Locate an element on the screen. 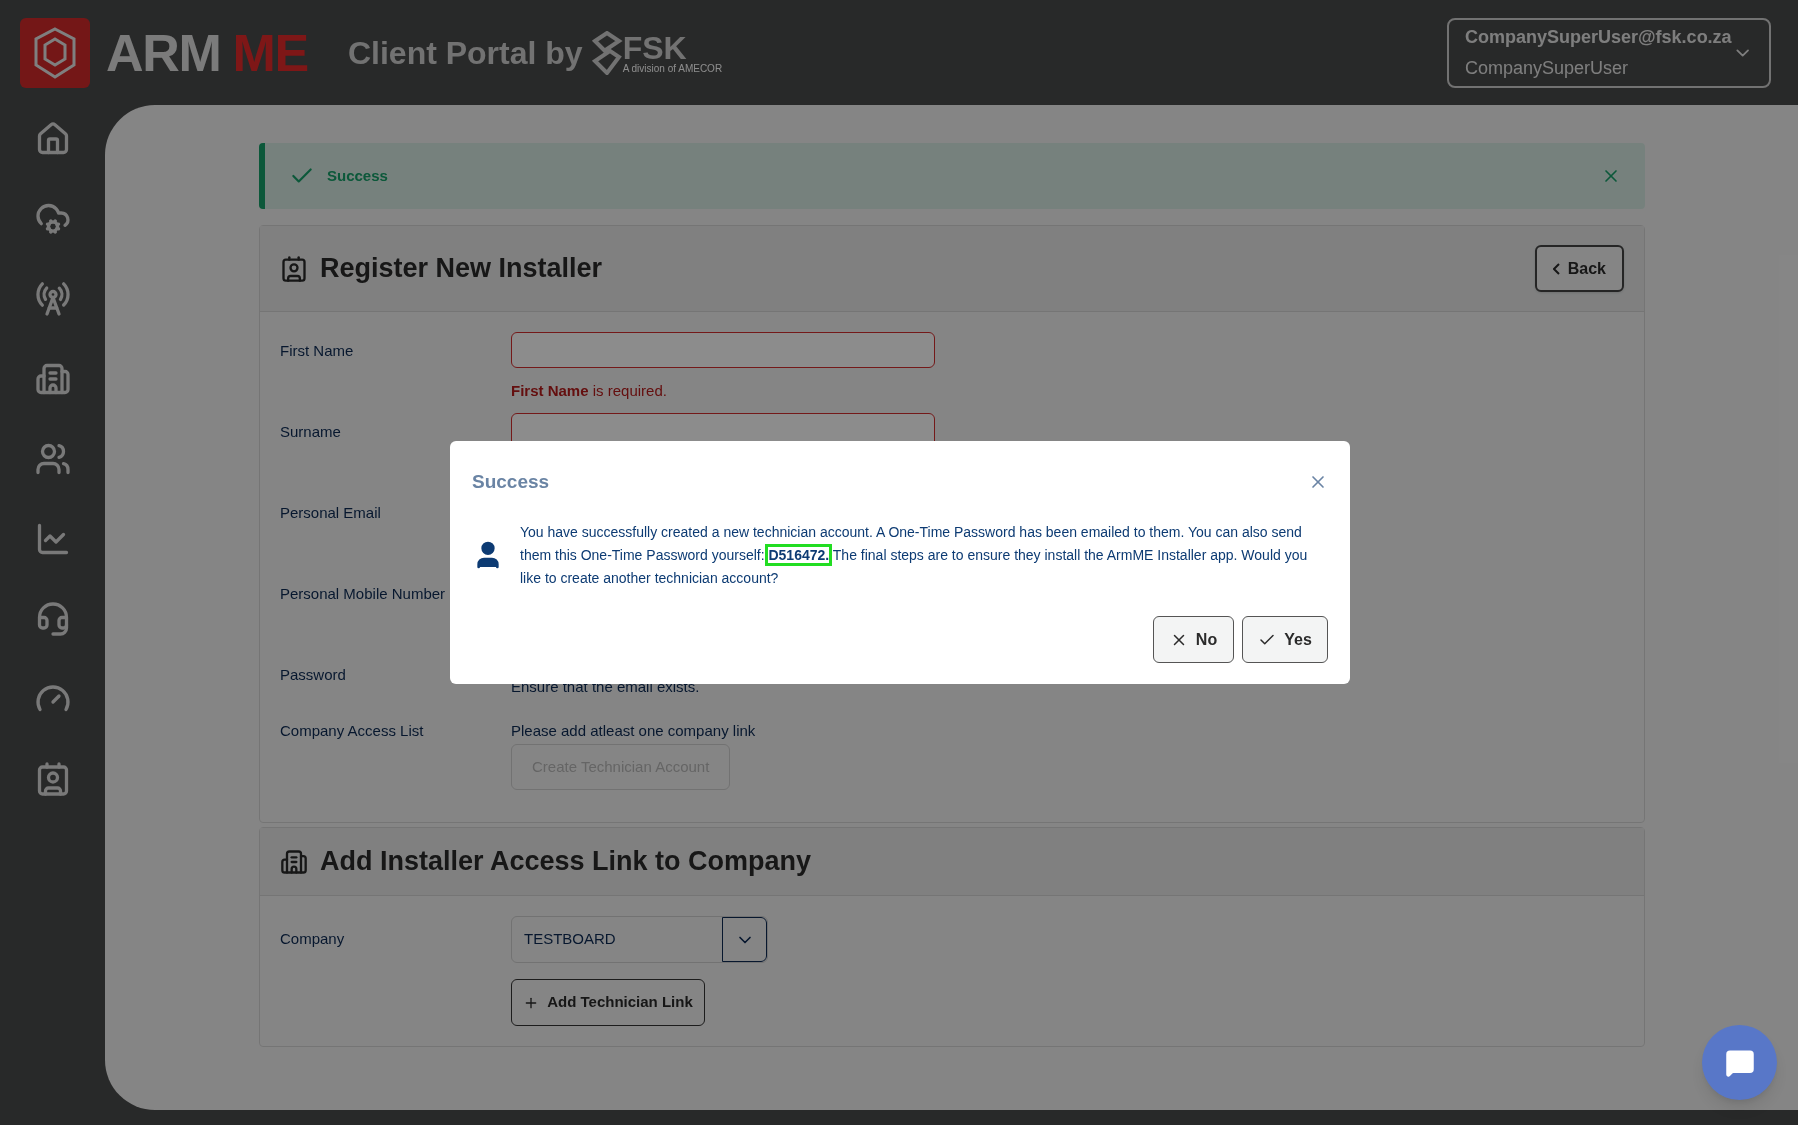 The image size is (1798, 1125). yes-button: Yes is located at coordinates (1285, 639).